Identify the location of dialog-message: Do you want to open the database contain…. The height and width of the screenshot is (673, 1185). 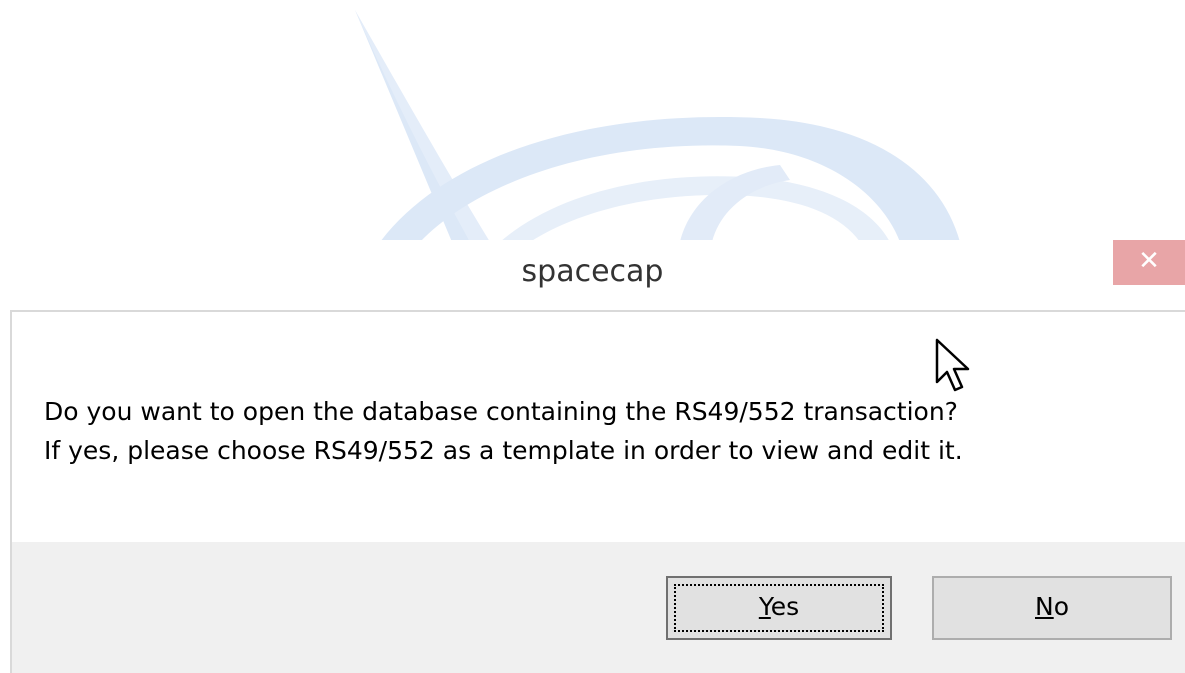
(503, 431).